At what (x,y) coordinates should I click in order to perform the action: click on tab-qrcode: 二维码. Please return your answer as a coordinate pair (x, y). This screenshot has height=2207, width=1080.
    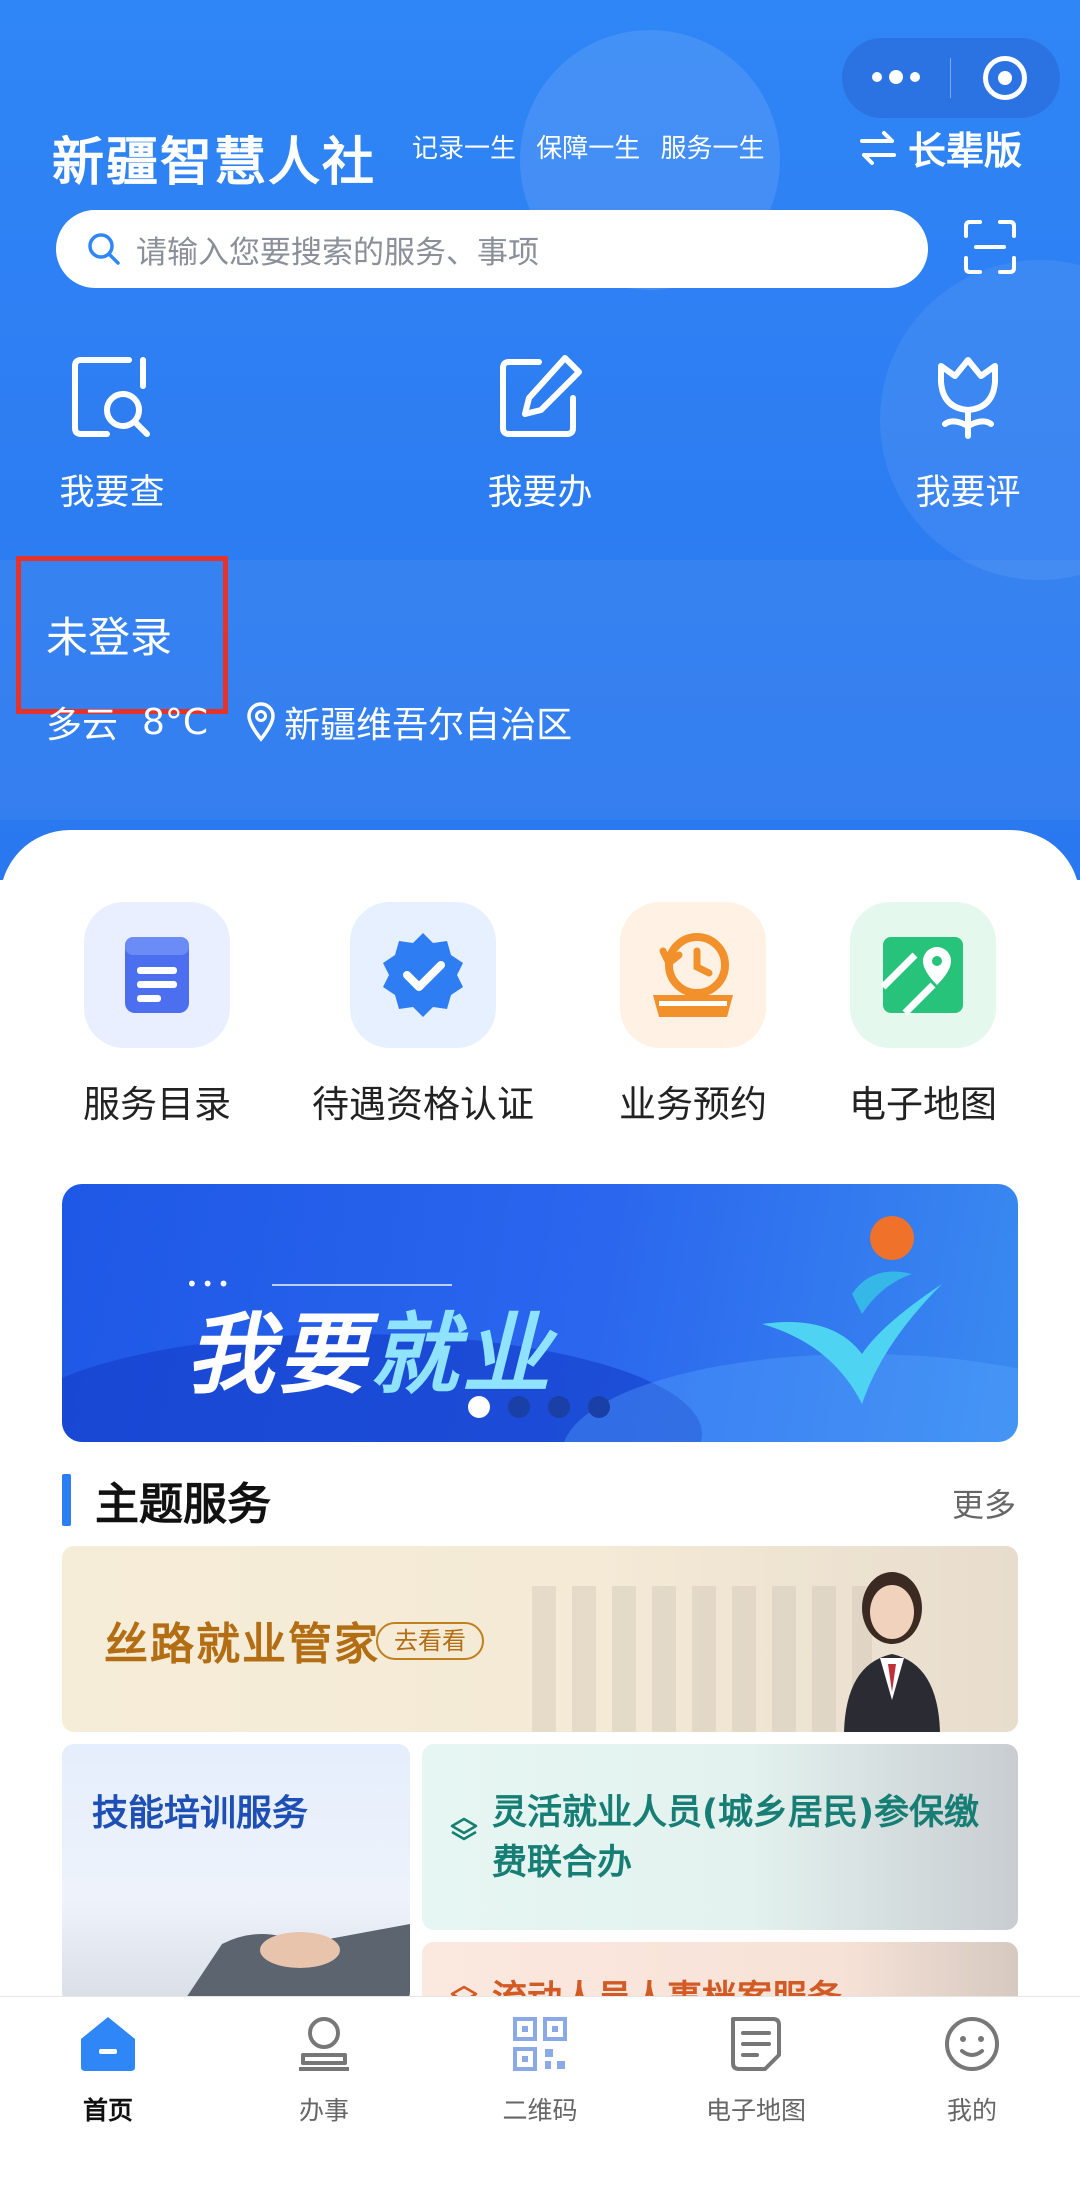
    Looking at the image, I should click on (540, 2070).